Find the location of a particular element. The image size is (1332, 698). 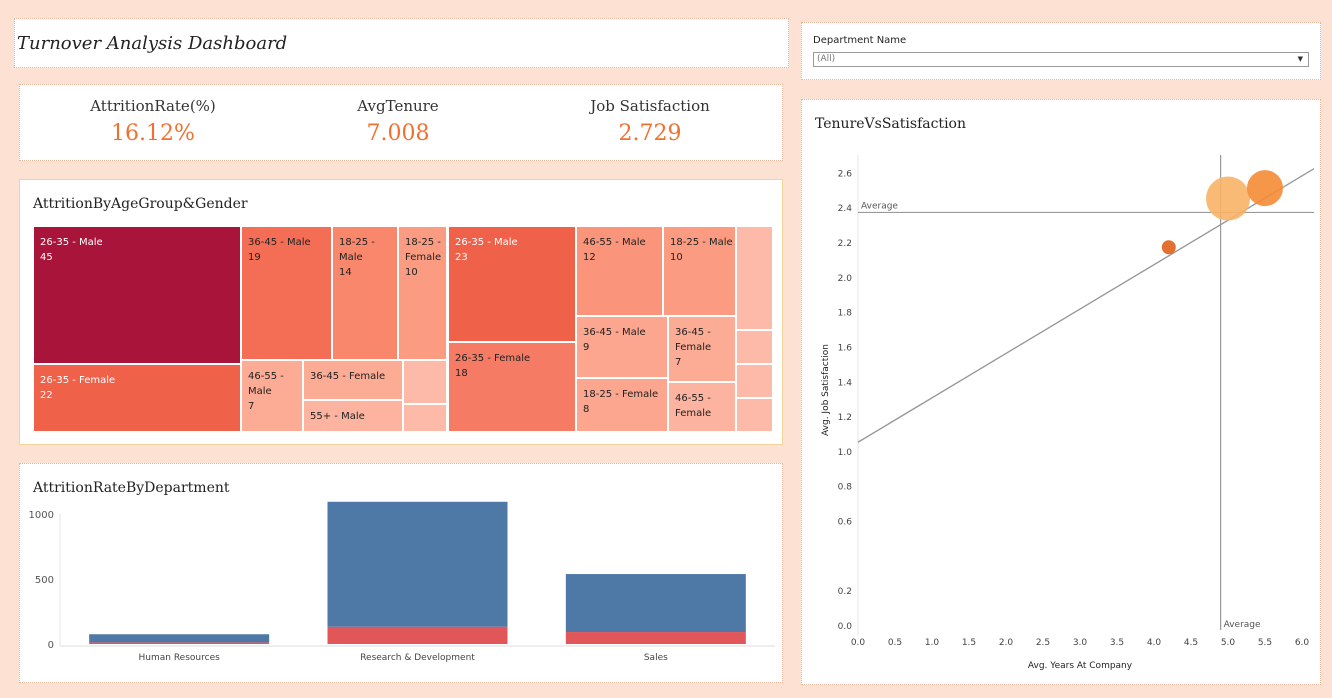

y-axis-title: Avg. Job Satisfaction is located at coordinates (826, 390).